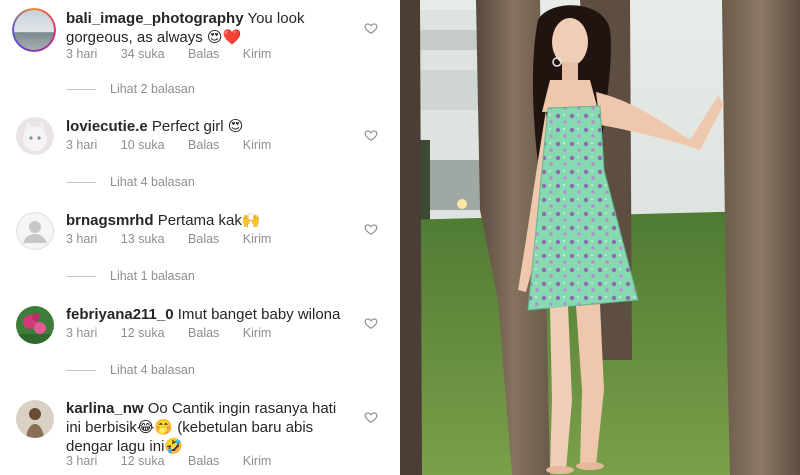 The width and height of the screenshot is (800, 475). Describe the element at coordinates (197, 126) in the screenshot. I see `comment-body: Perfect girl 😍` at that location.